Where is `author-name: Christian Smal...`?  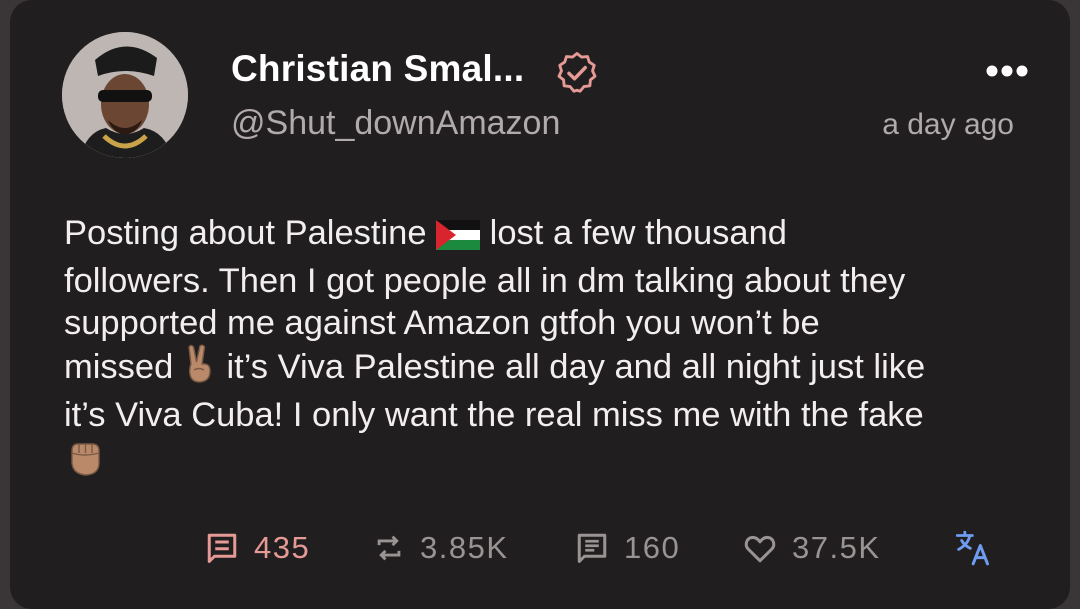
author-name: Christian Smal... is located at coordinates (377, 69).